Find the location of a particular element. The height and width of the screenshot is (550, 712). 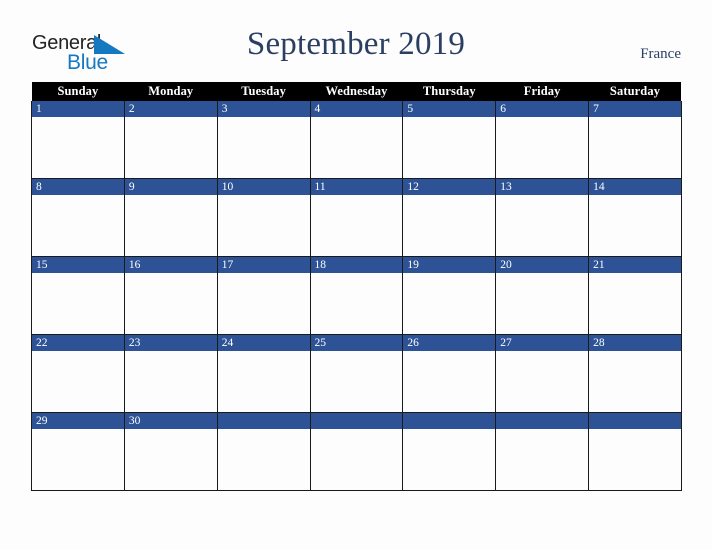

day-number: 17 is located at coordinates (263, 265).